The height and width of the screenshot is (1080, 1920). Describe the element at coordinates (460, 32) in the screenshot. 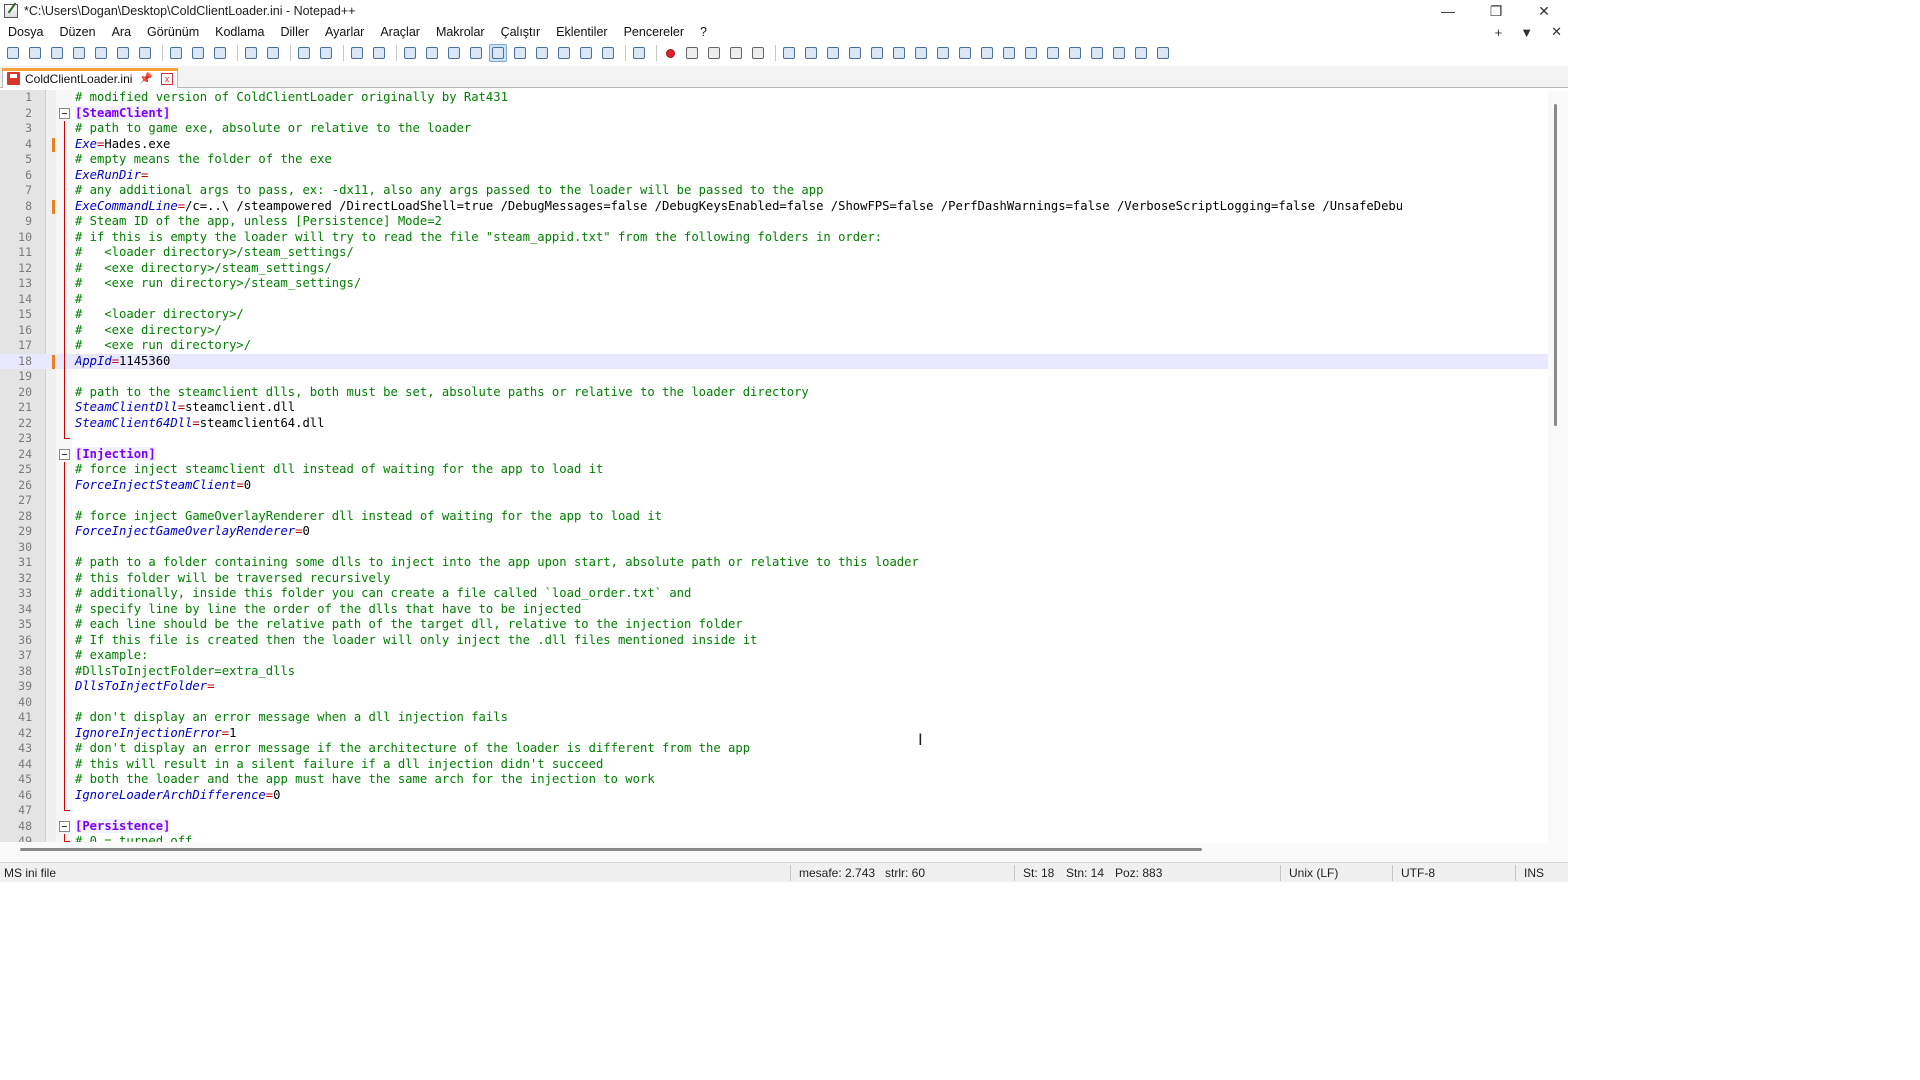

I see `menu-makrolar: Makrolar` at that location.